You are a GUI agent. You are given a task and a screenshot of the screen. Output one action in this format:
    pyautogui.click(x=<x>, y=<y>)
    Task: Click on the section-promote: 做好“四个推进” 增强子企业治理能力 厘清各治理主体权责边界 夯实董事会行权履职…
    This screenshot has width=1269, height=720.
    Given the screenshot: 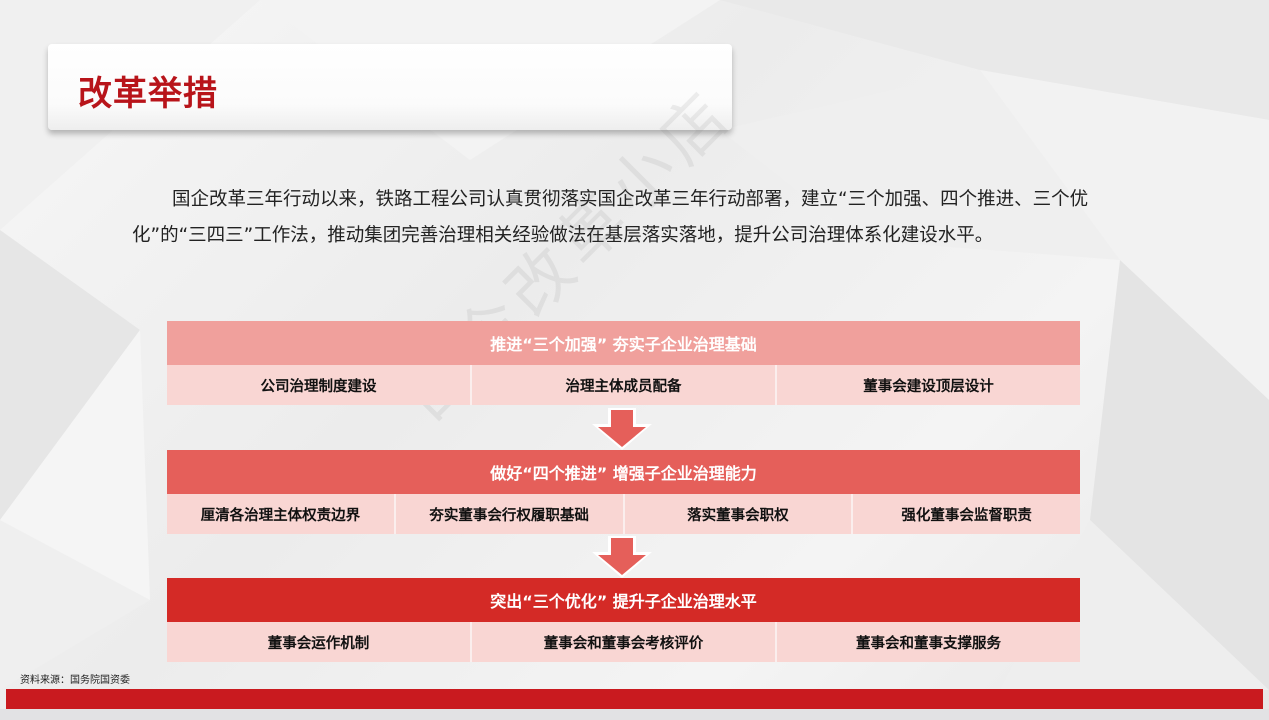 What is the action you would take?
    pyautogui.click(x=623, y=492)
    